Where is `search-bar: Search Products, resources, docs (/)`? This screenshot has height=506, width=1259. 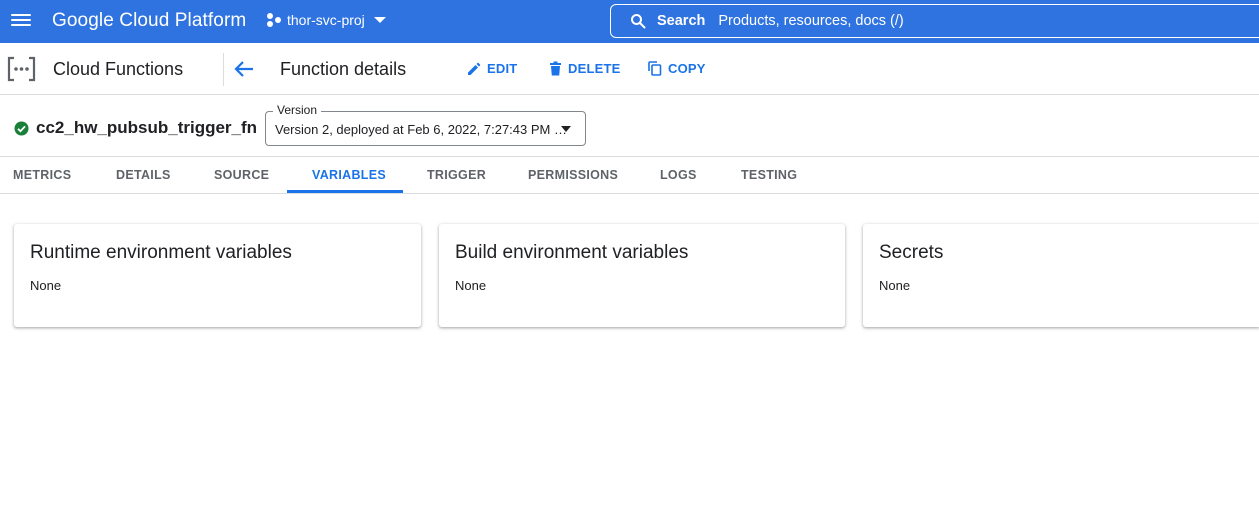
search-bar: Search Products, resources, docs (/) is located at coordinates (934, 21).